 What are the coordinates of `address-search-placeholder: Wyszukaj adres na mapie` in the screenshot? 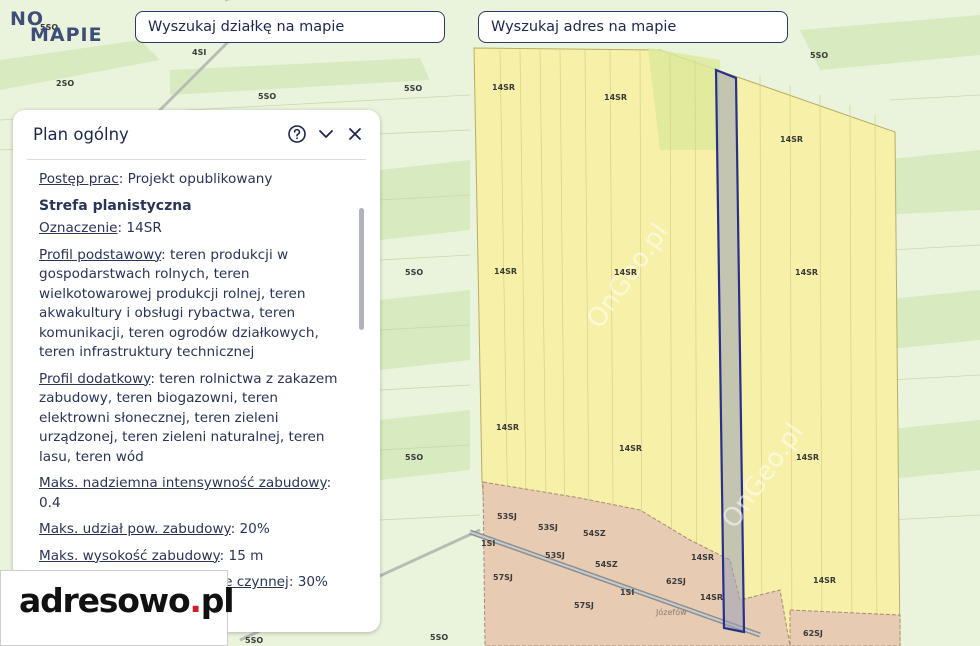 It's located at (584, 27).